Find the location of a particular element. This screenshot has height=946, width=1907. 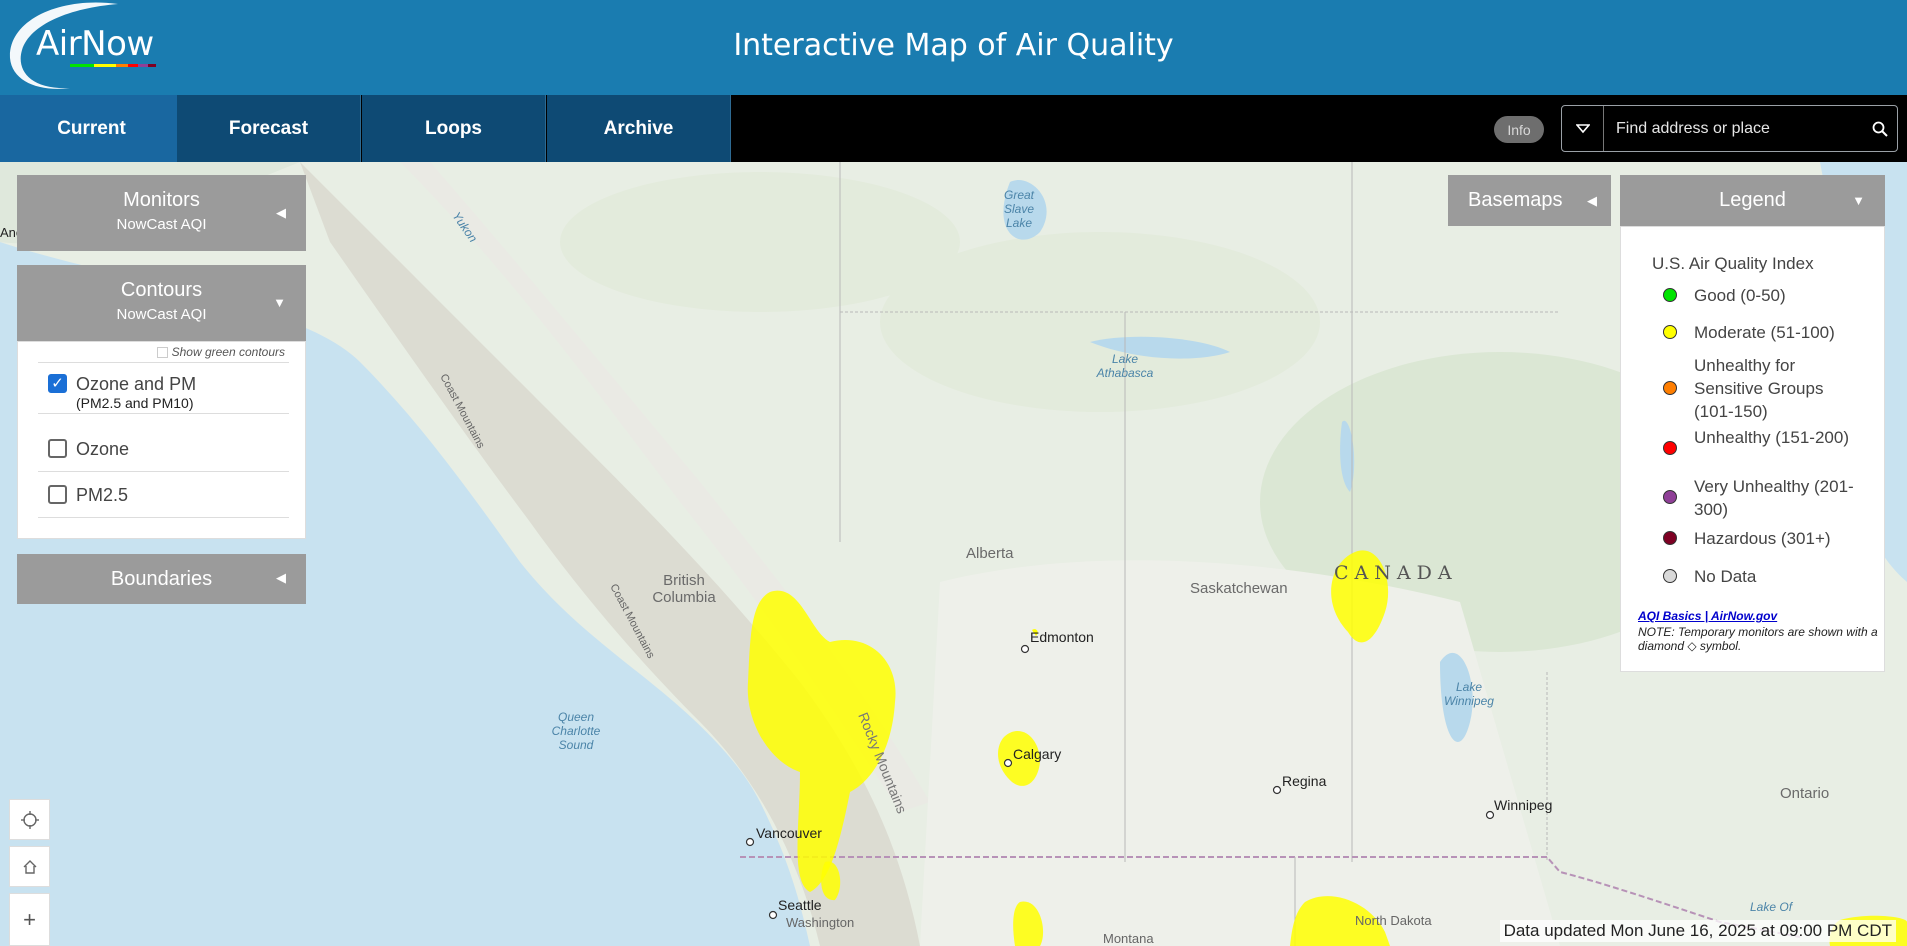

legend-item-usg: Unhealthy for Sensitive Groups (101-150) is located at coordinates (1763, 388).